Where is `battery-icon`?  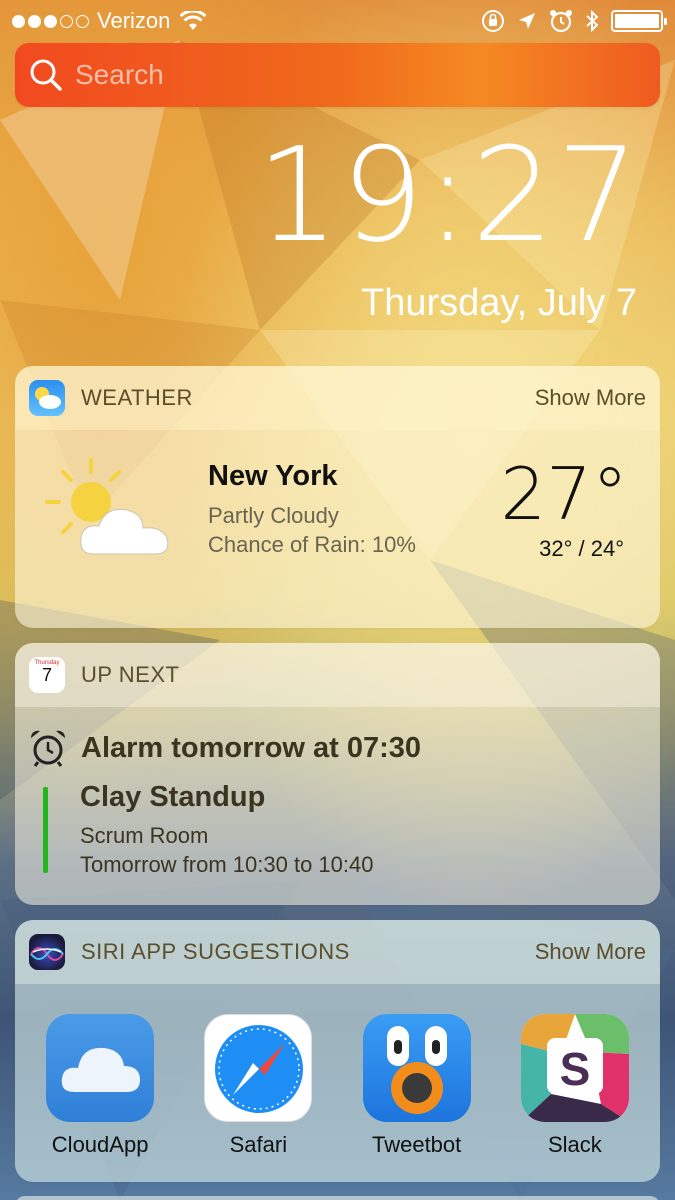
battery-icon is located at coordinates (639, 21).